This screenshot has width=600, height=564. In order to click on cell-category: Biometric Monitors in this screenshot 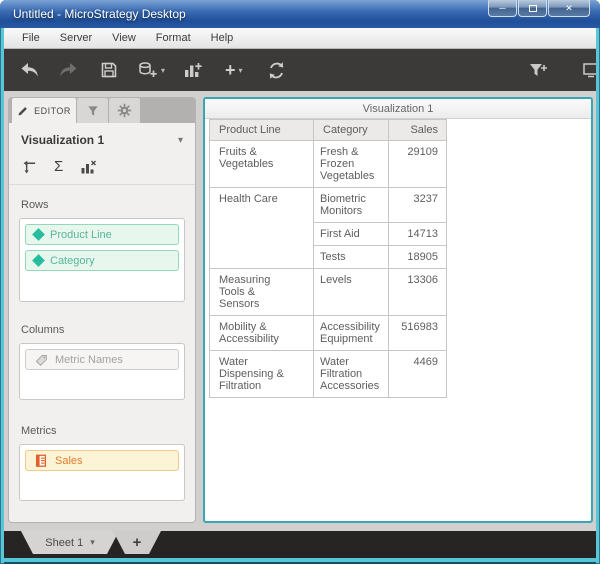, I will do `click(351, 205)`.